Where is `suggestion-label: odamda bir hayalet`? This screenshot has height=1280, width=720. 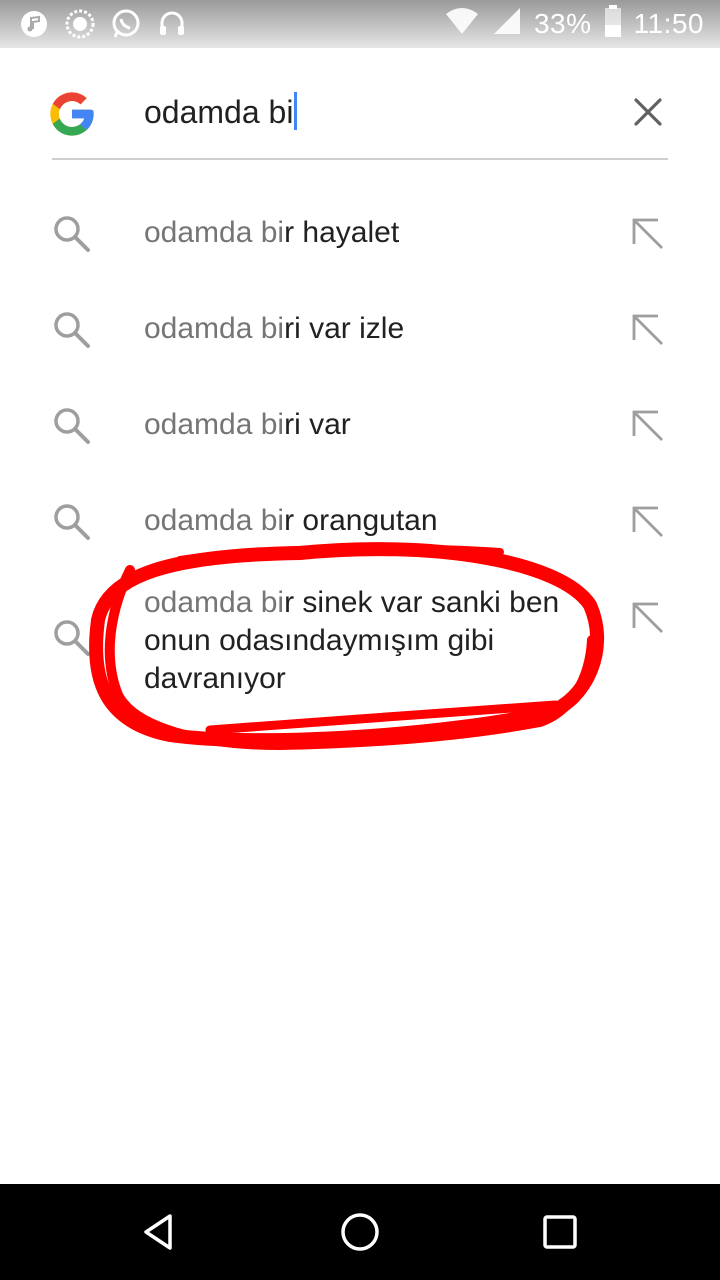
suggestion-label: odamda bir hayalet is located at coordinates (272, 232).